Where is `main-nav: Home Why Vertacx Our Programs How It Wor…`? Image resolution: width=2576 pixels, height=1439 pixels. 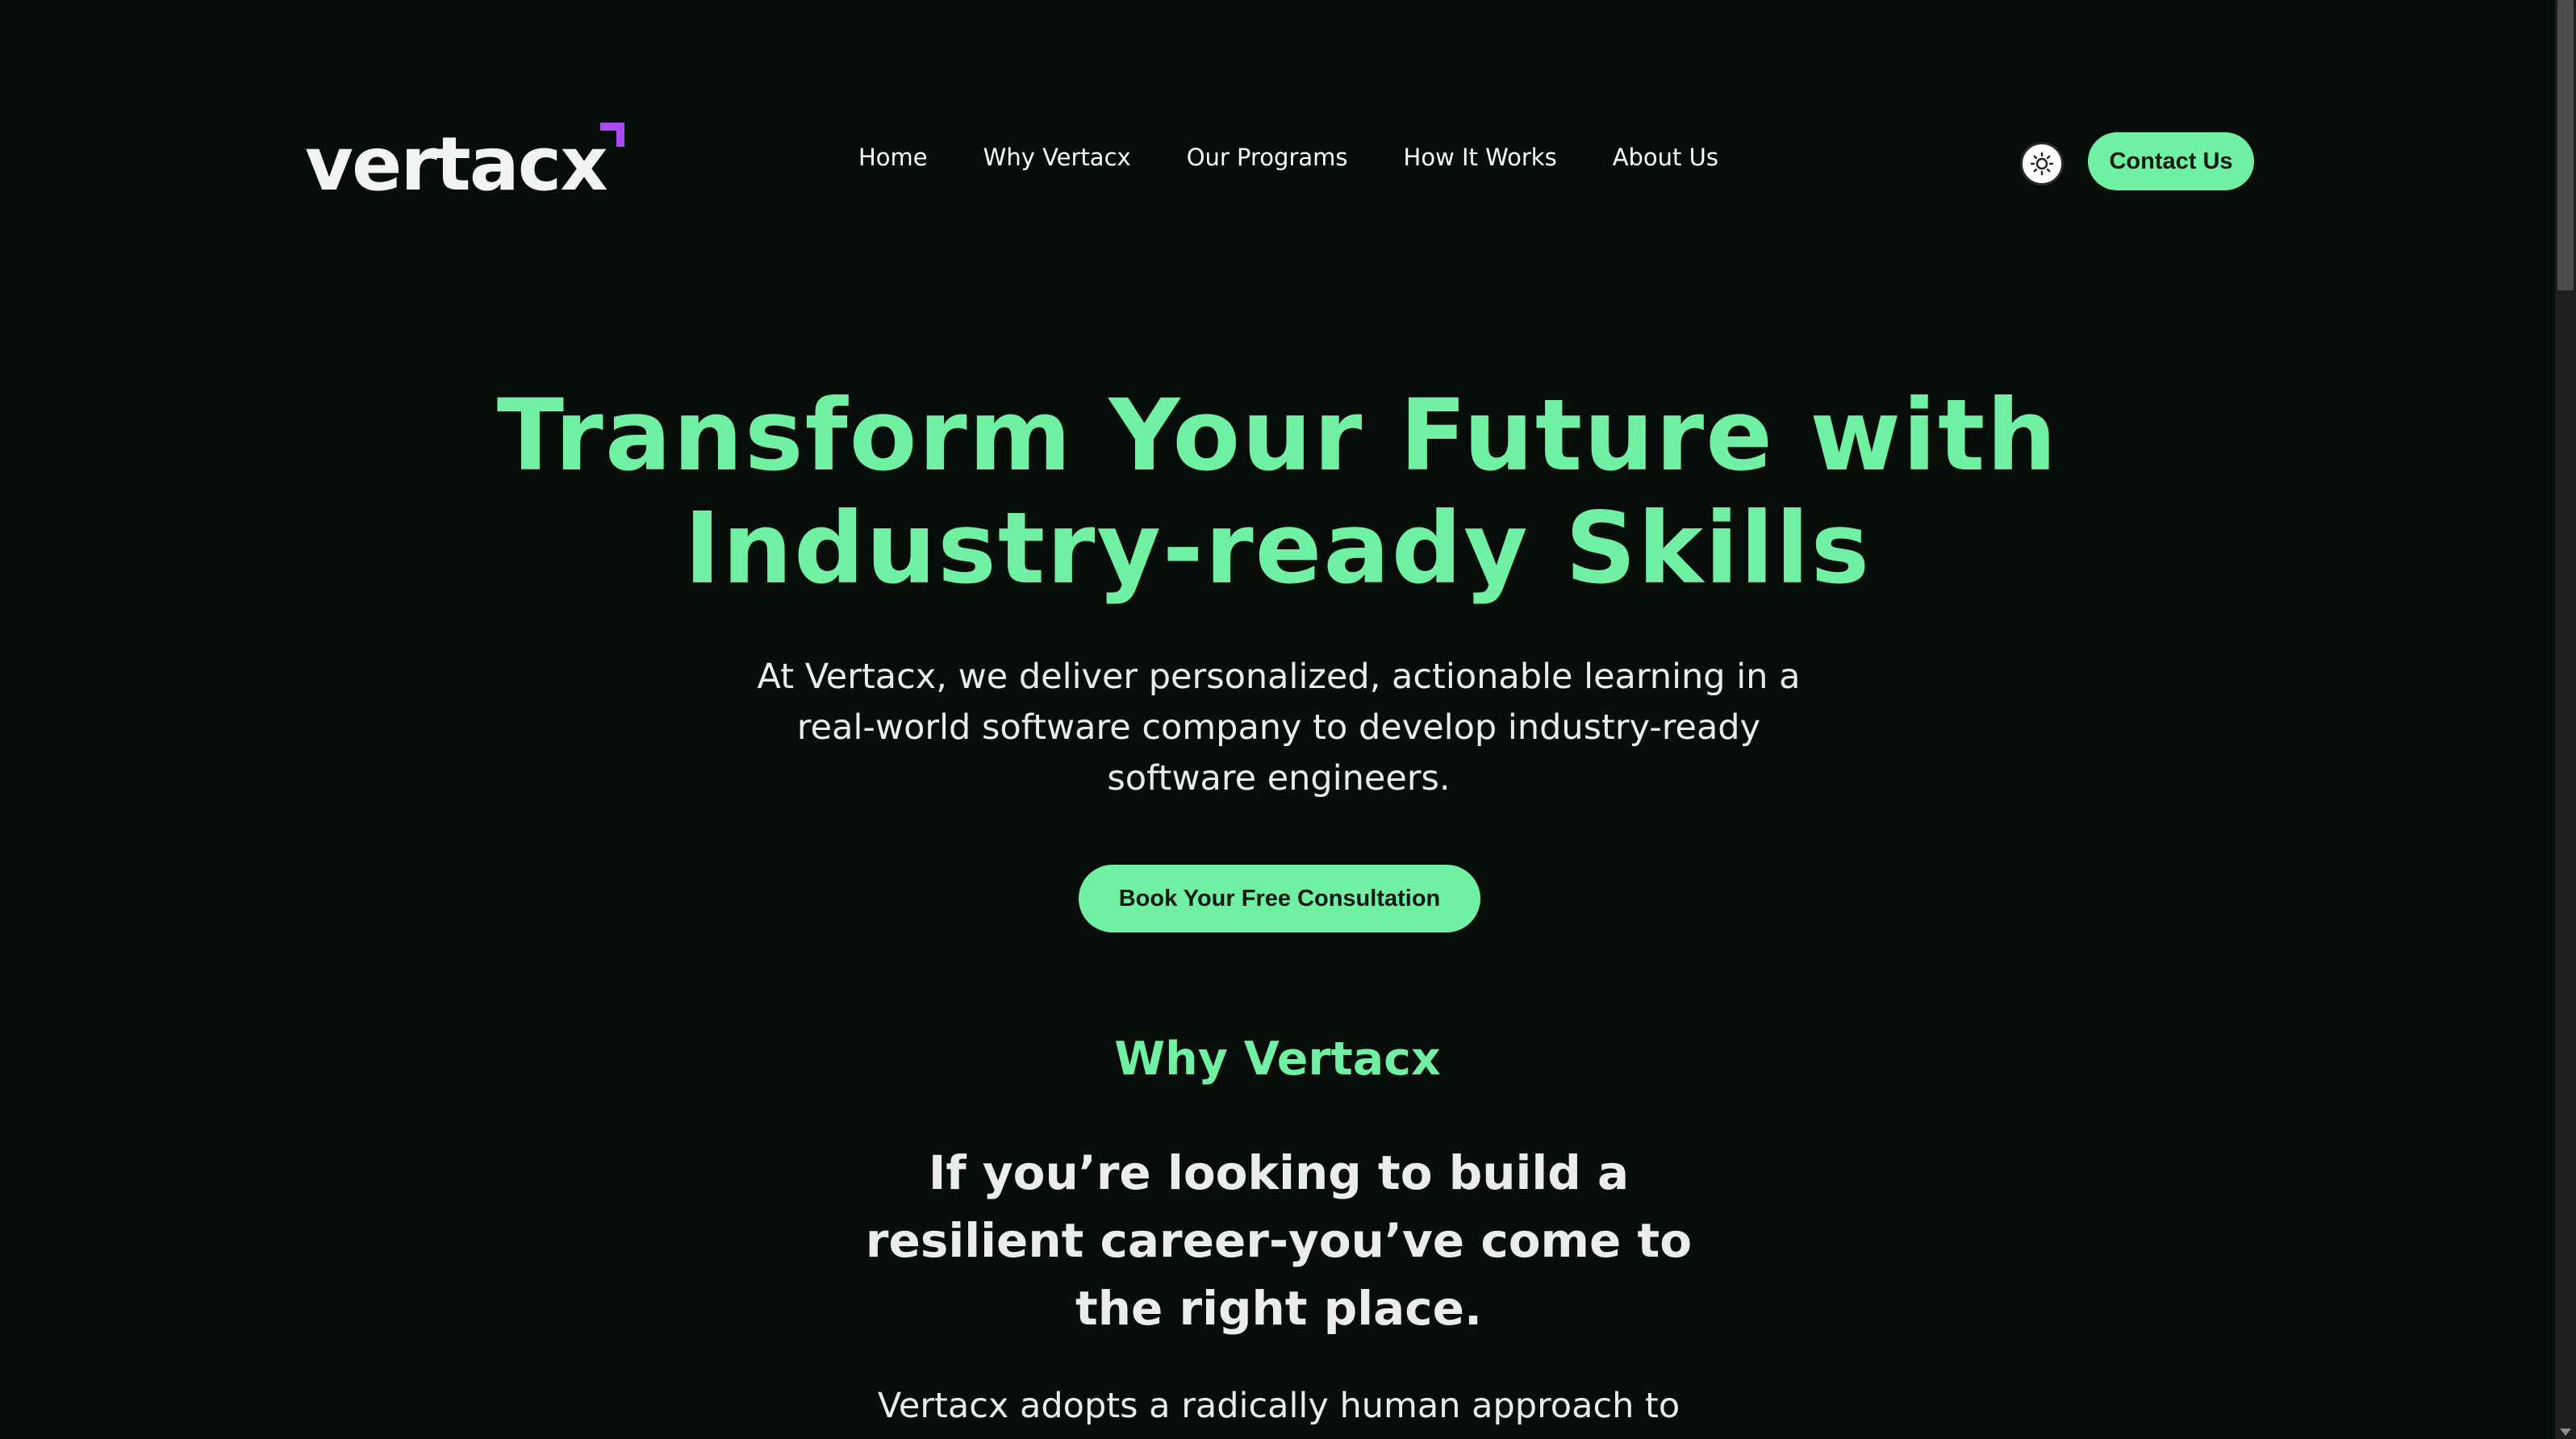
main-nav: Home Why Vertacx Our Programs How It Wor… is located at coordinates (1288, 157).